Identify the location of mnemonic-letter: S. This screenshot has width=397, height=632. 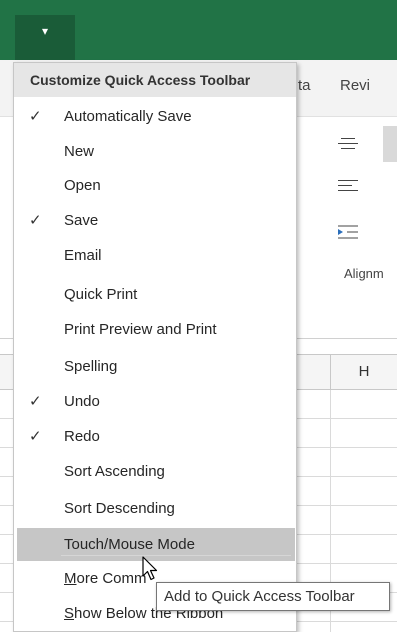
(69, 613).